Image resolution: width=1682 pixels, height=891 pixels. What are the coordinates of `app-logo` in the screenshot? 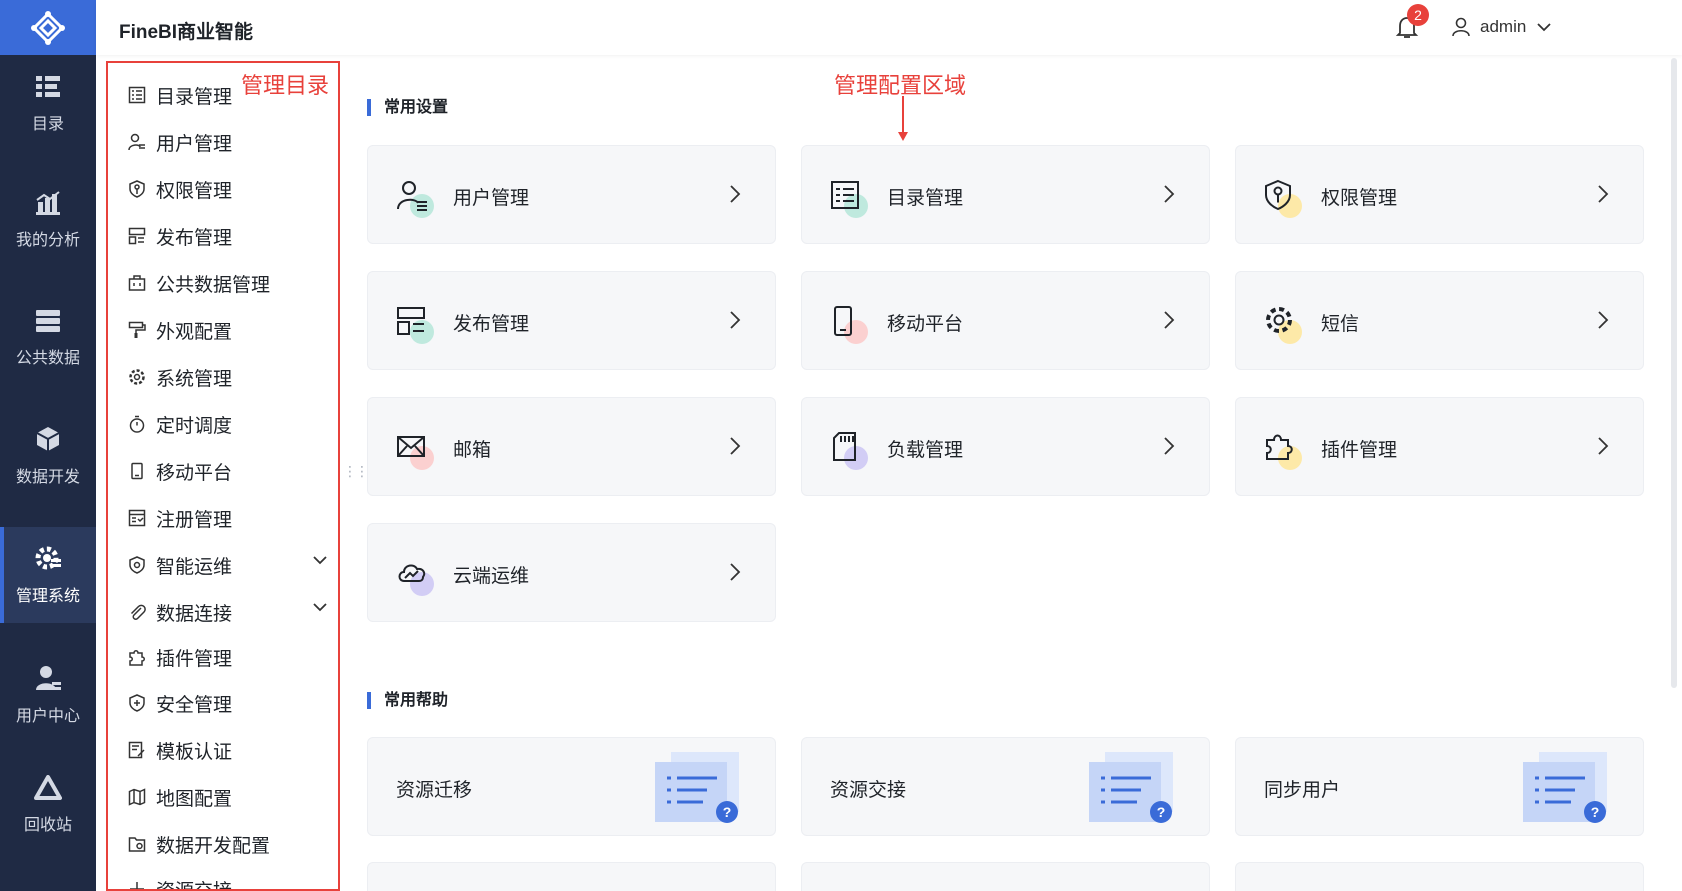 It's located at (48, 27).